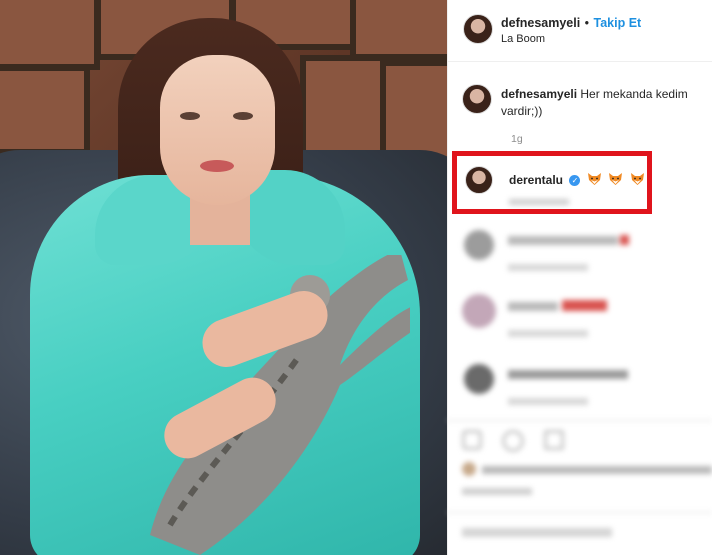 The image size is (712, 555). What do you see at coordinates (469, 469) in the screenshot?
I see `liker-avatar` at bounding box center [469, 469].